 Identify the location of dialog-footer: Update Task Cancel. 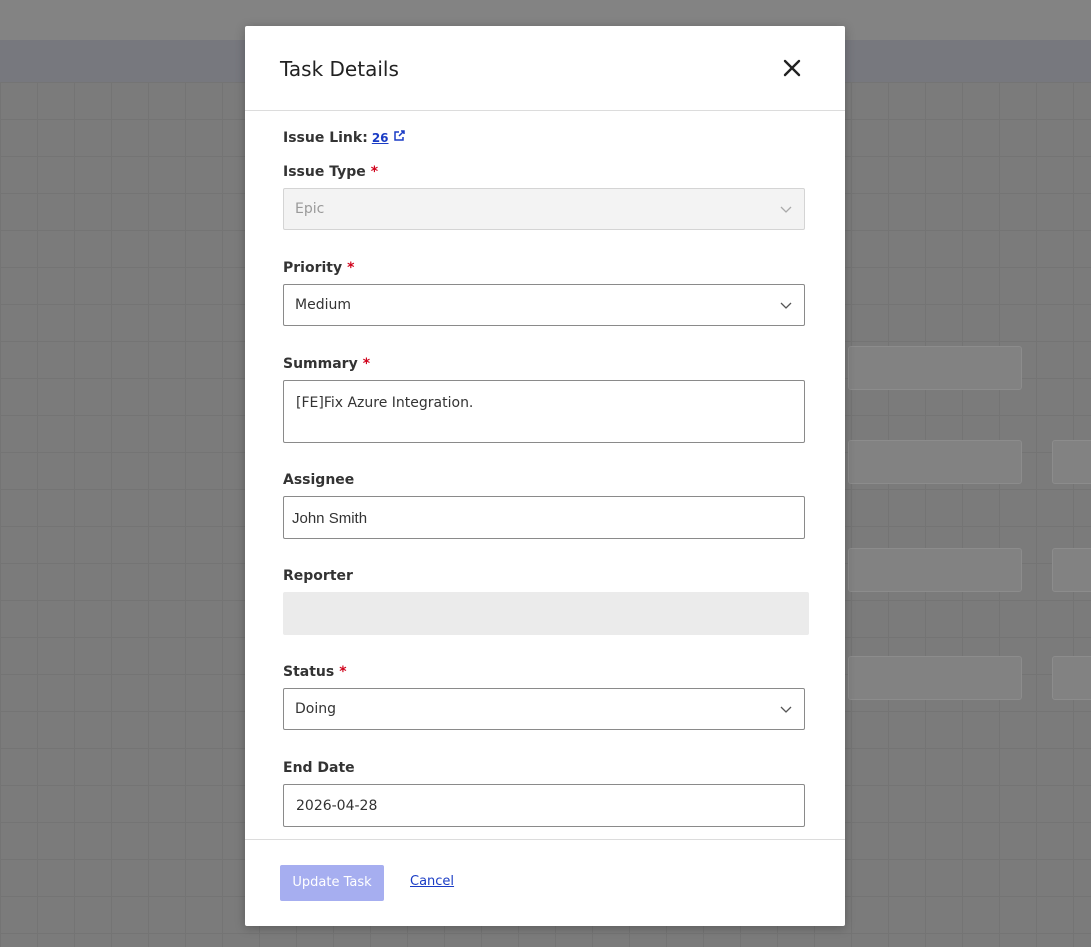
(545, 883).